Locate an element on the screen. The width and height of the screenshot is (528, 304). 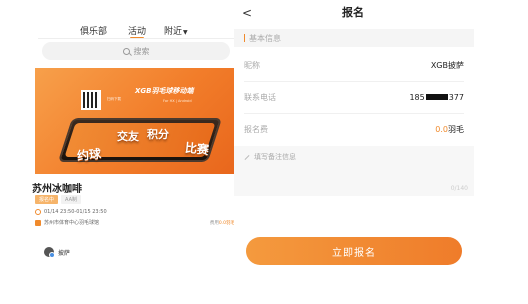
banner-word: 比赛 is located at coordinates (197, 149).